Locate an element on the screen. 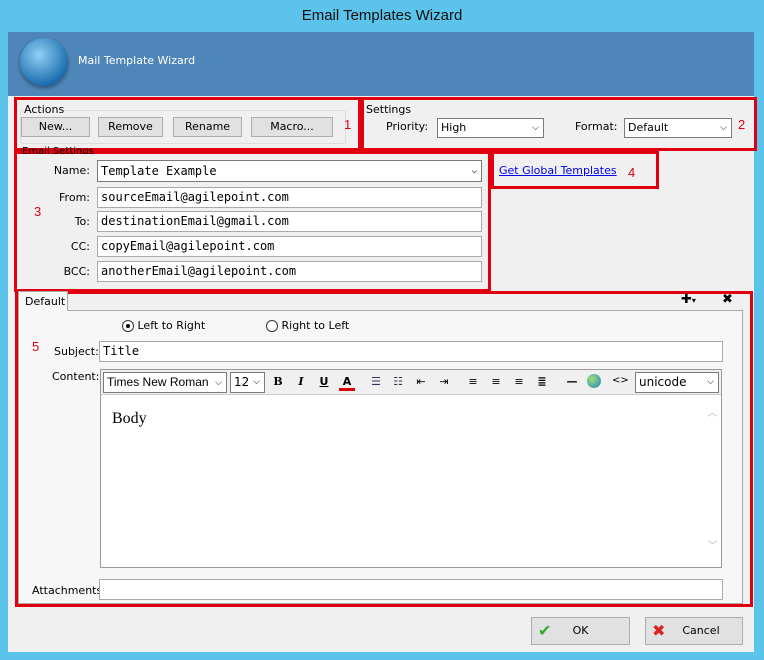 The height and width of the screenshot is (660, 764). align-center-icon: ≡ is located at coordinates (496, 381).